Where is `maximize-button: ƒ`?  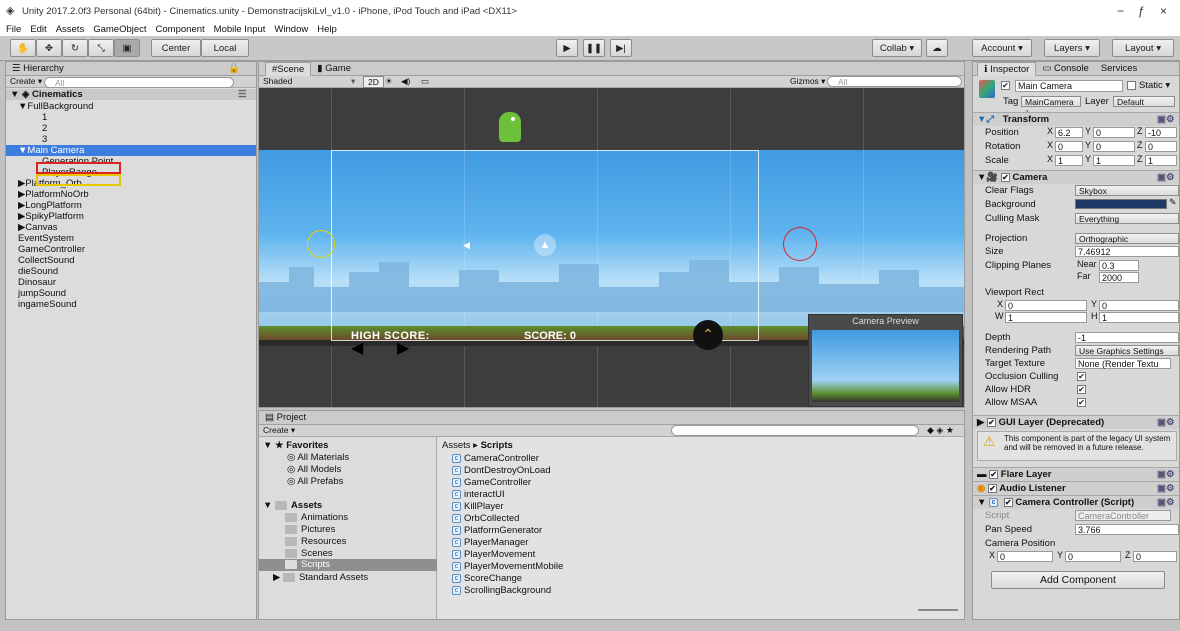
maximize-button: ƒ is located at coordinates (1141, 11).